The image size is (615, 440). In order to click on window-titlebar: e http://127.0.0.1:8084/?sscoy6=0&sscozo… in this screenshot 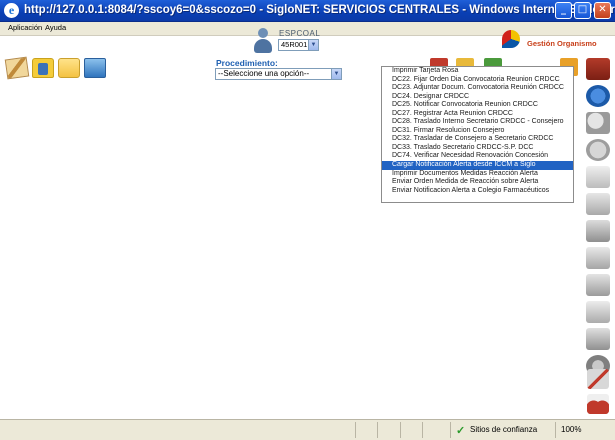, I will do `click(307, 11)`.